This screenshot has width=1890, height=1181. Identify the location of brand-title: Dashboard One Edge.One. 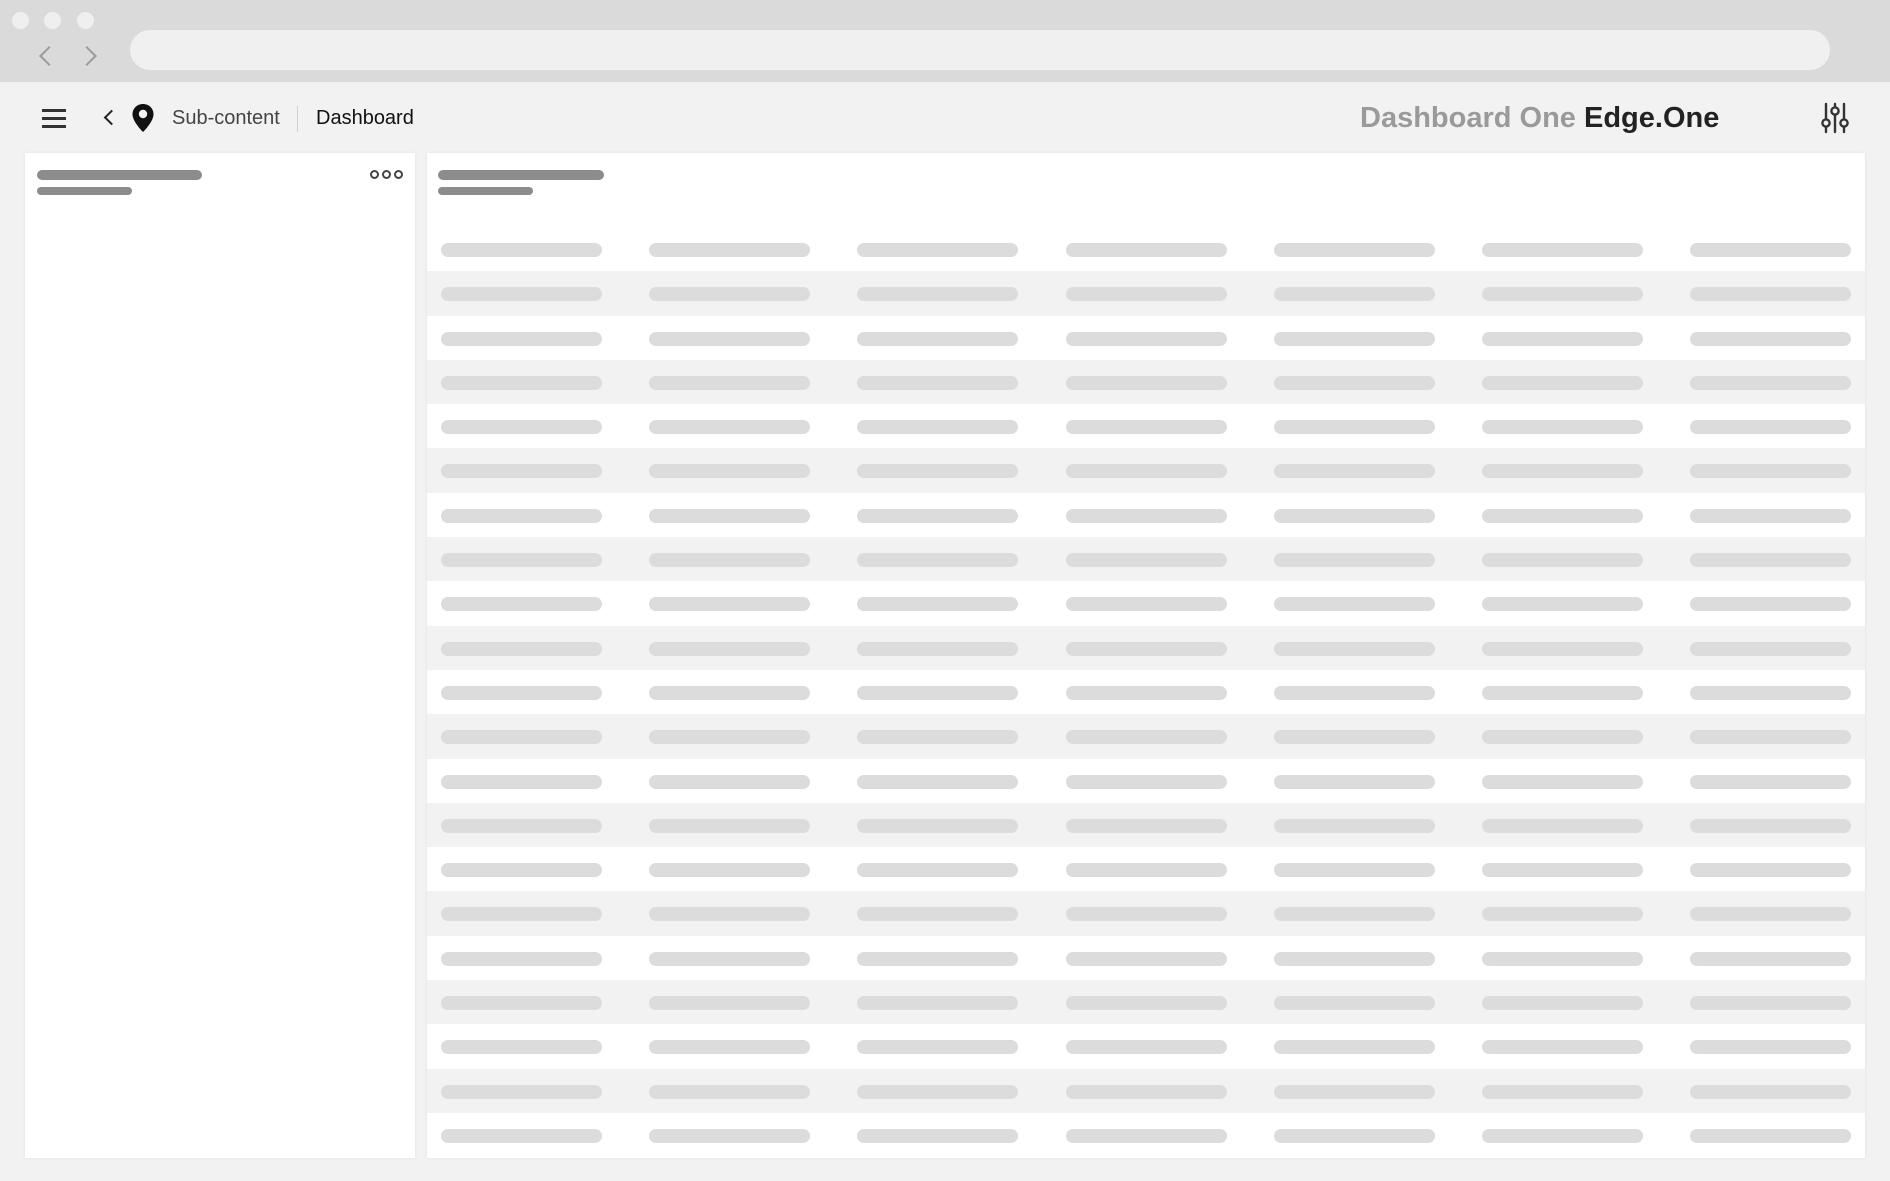
(1539, 118).